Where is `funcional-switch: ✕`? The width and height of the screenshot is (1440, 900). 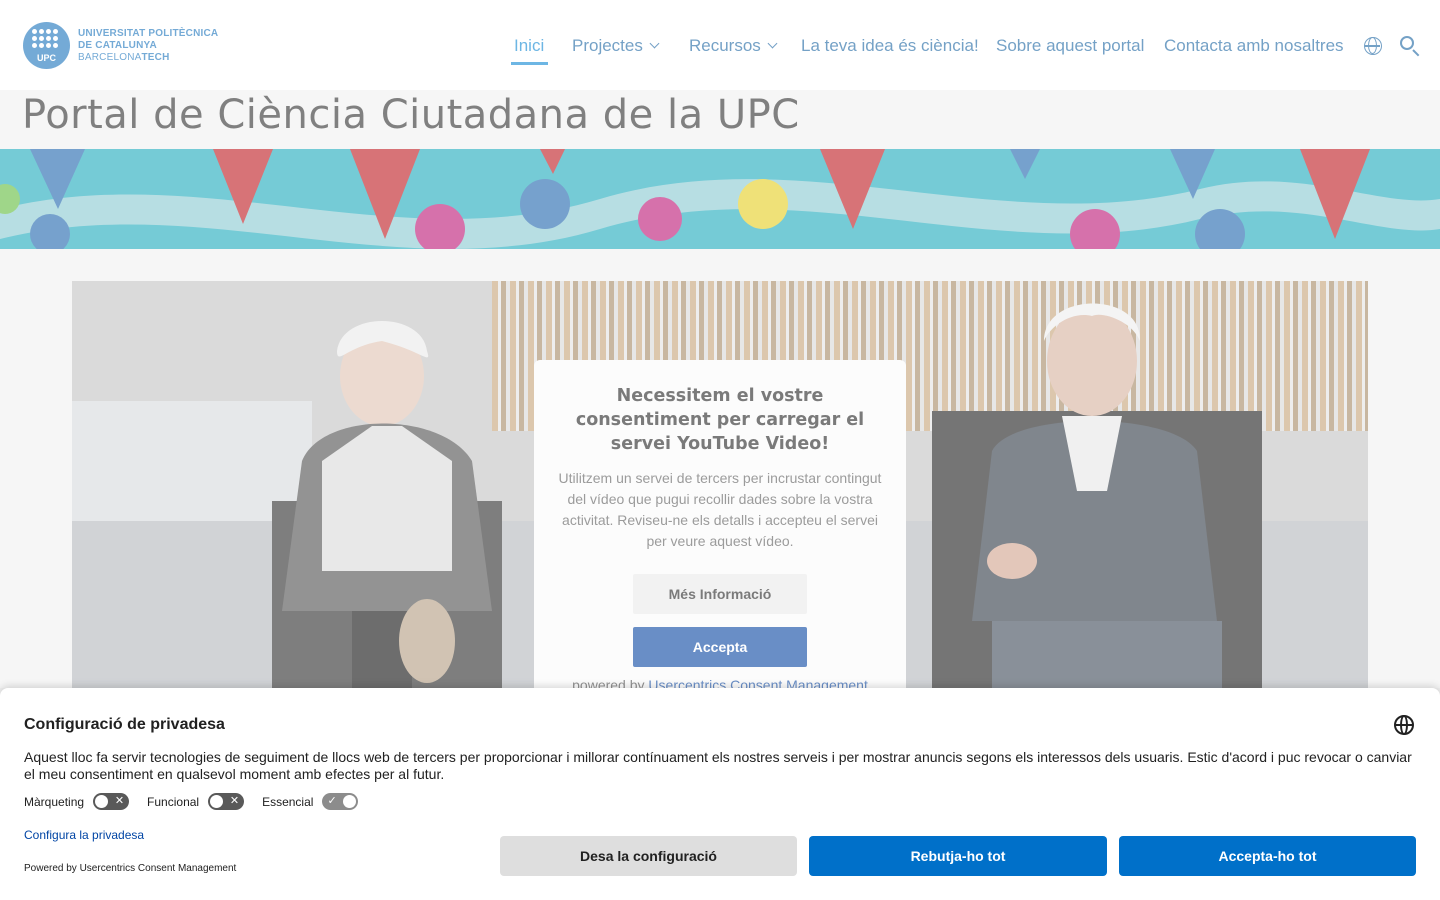 funcional-switch: ✕ is located at coordinates (226, 801).